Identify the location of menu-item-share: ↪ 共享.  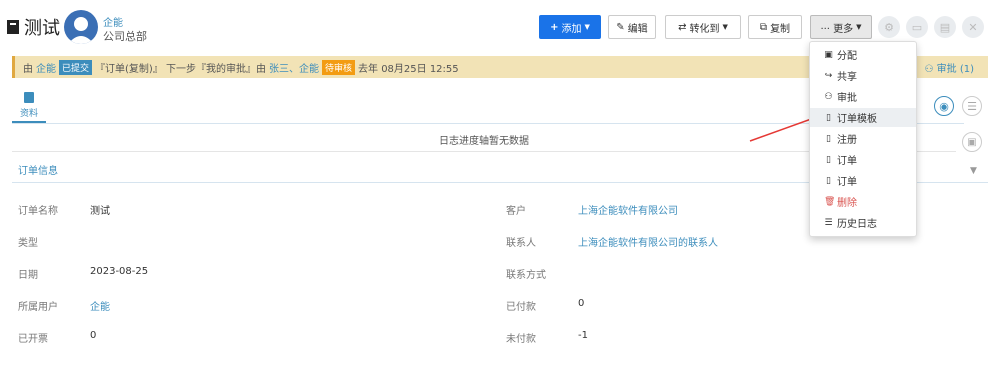
(863, 75).